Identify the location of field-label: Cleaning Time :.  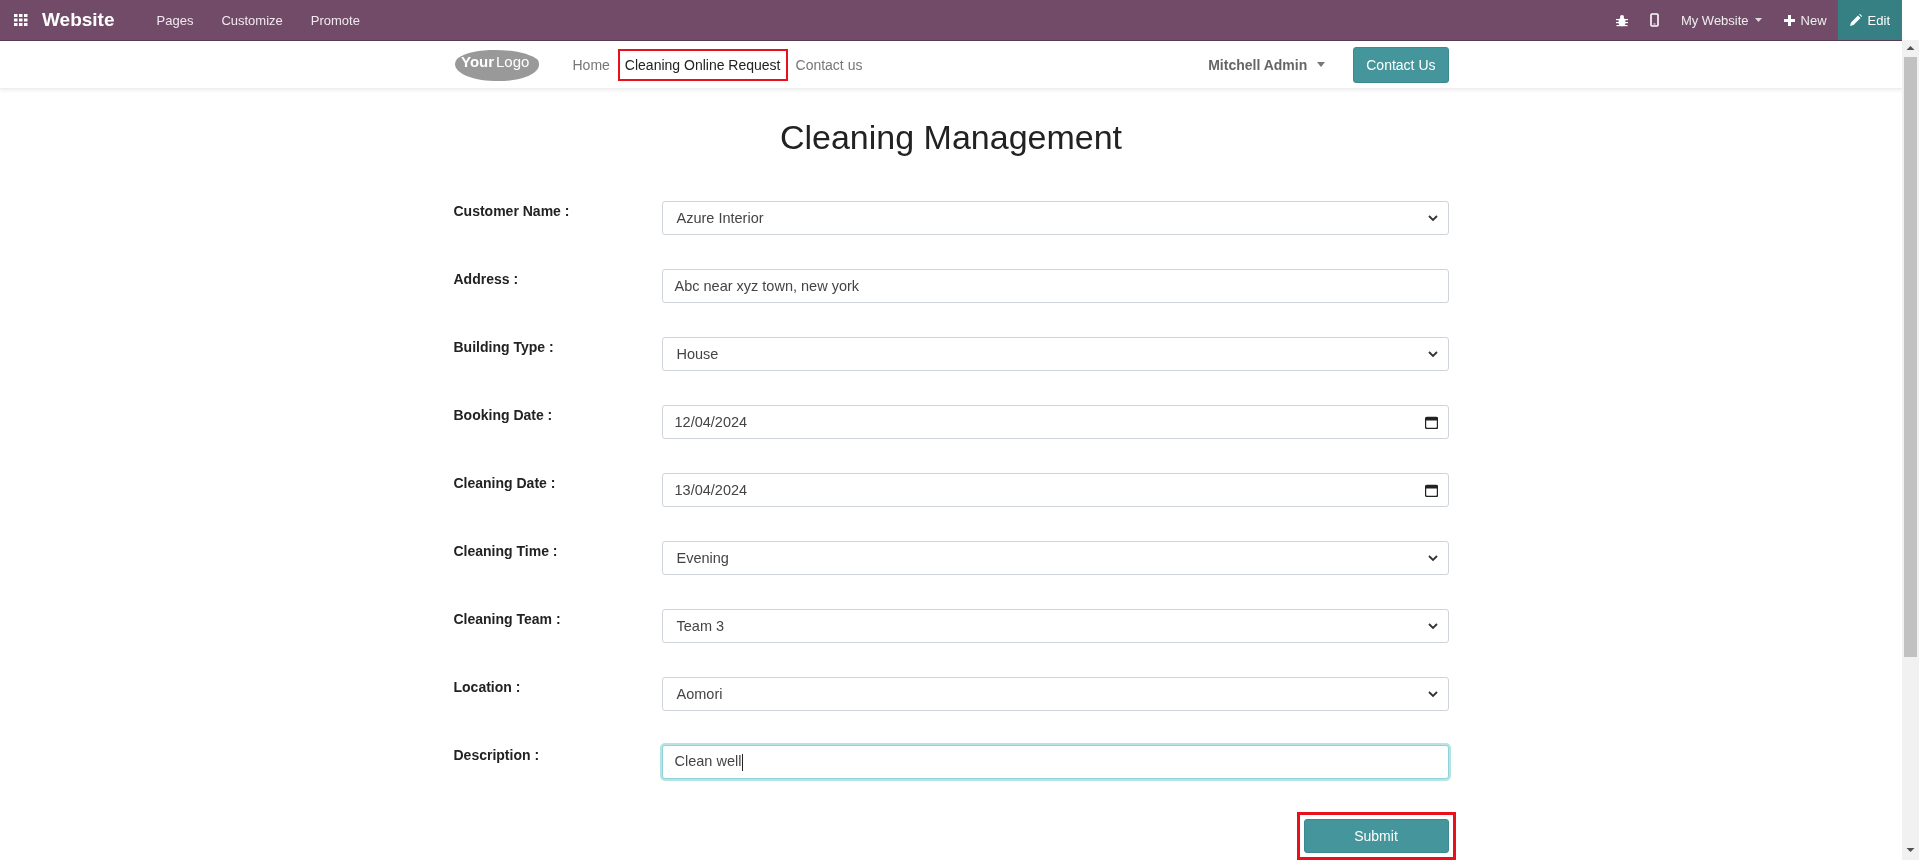
(506, 550).